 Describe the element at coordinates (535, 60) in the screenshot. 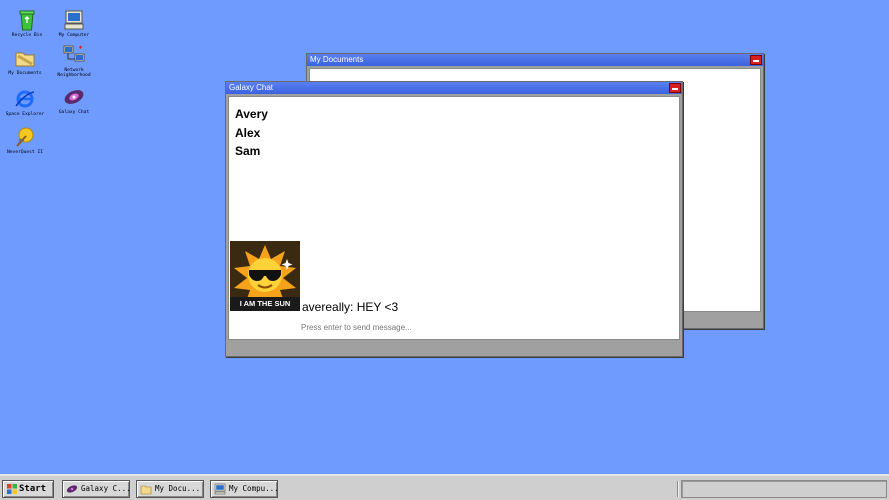

I see `my-documents-titlebar: My Documents` at that location.